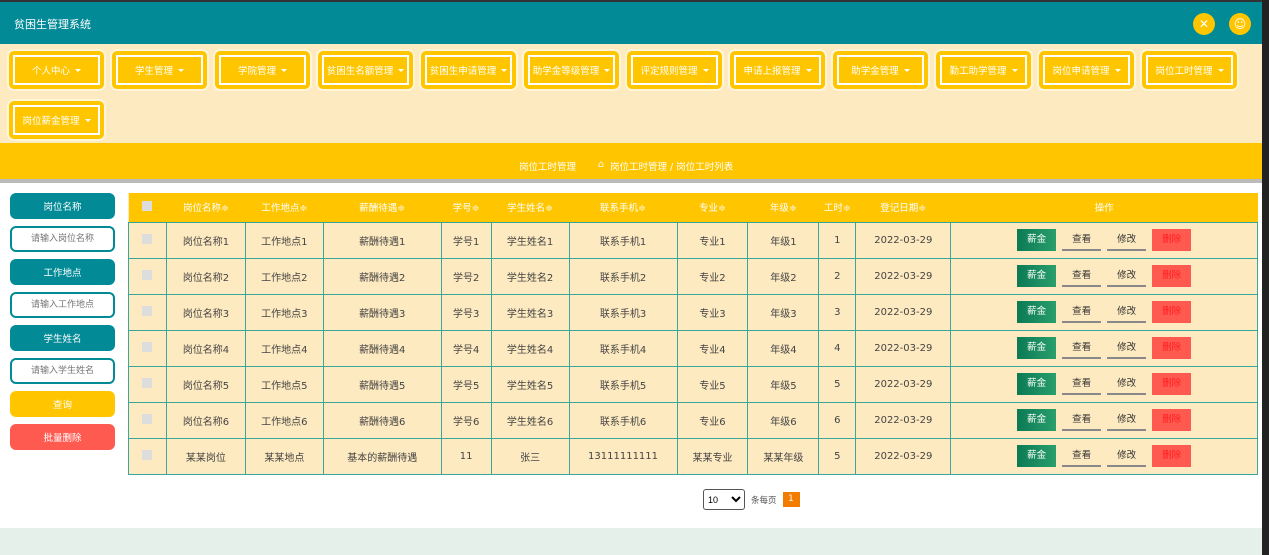 The width and height of the screenshot is (1269, 555). Describe the element at coordinates (712, 207) in the screenshot. I see `column-header: 专业≑` at that location.